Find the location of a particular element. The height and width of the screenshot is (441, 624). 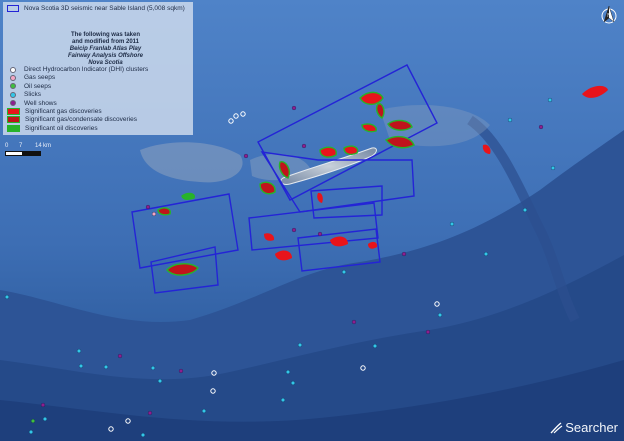

legend-item: Significant oil discoveries is located at coordinates (52, 128).